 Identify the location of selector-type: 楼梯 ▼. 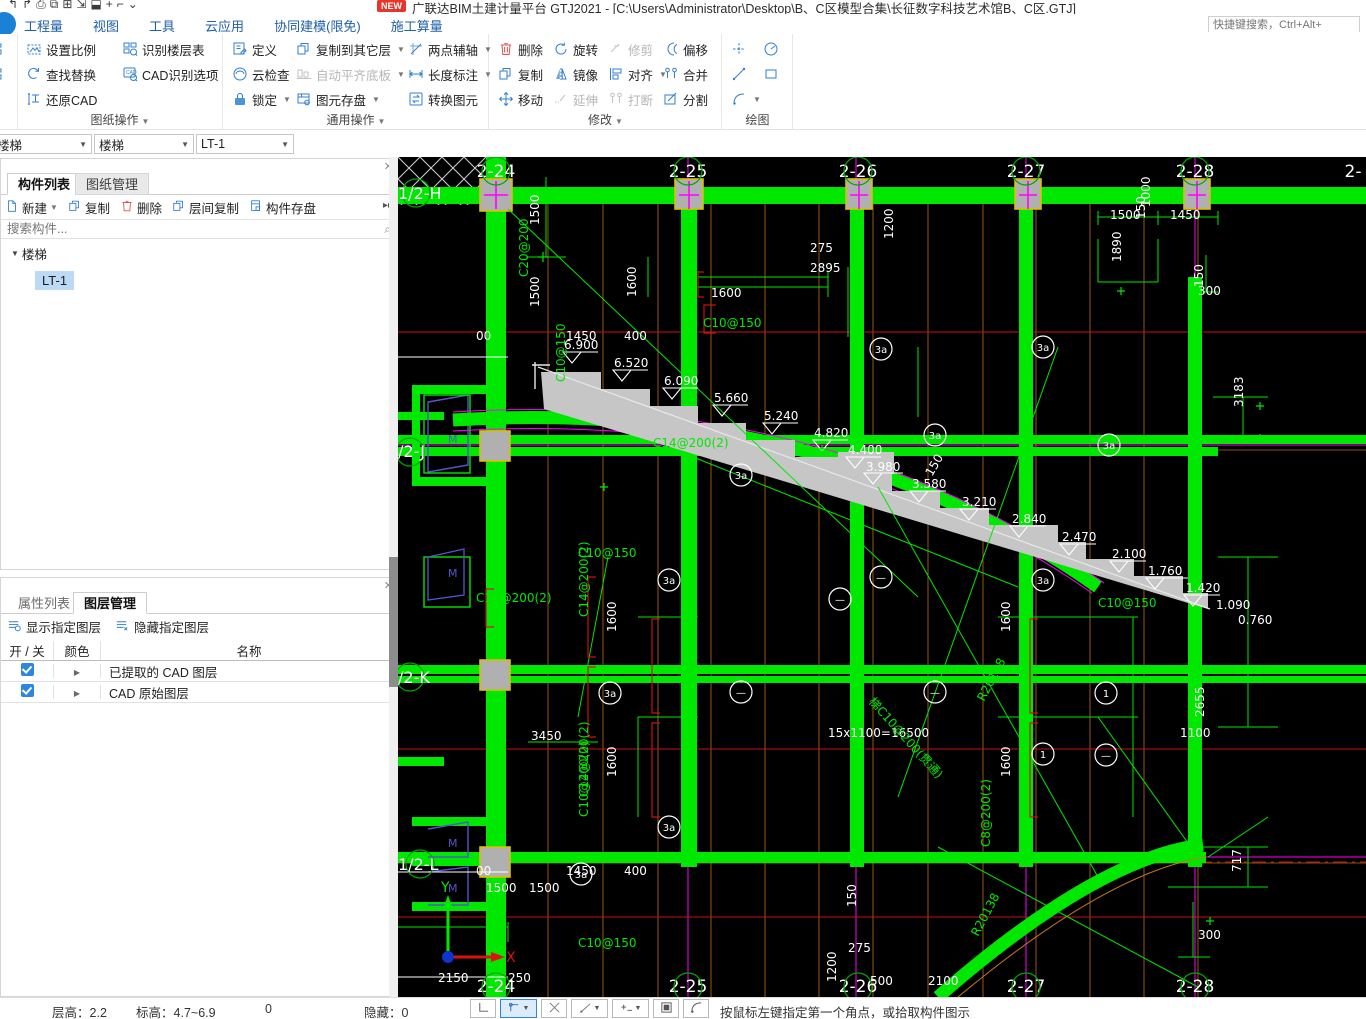
(144, 144).